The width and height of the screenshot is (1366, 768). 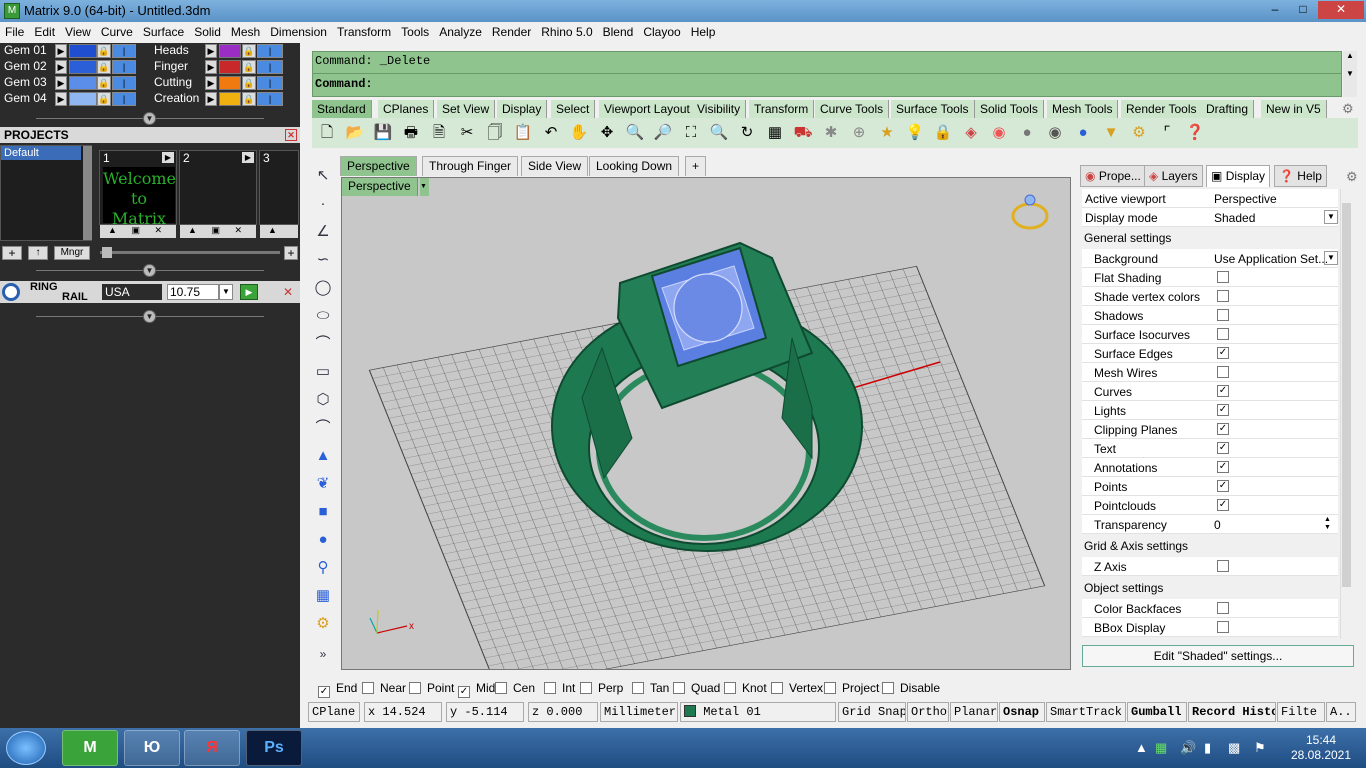 What do you see at coordinates (579, 133) in the screenshot?
I see `pan-hand-icon: ✋` at bounding box center [579, 133].